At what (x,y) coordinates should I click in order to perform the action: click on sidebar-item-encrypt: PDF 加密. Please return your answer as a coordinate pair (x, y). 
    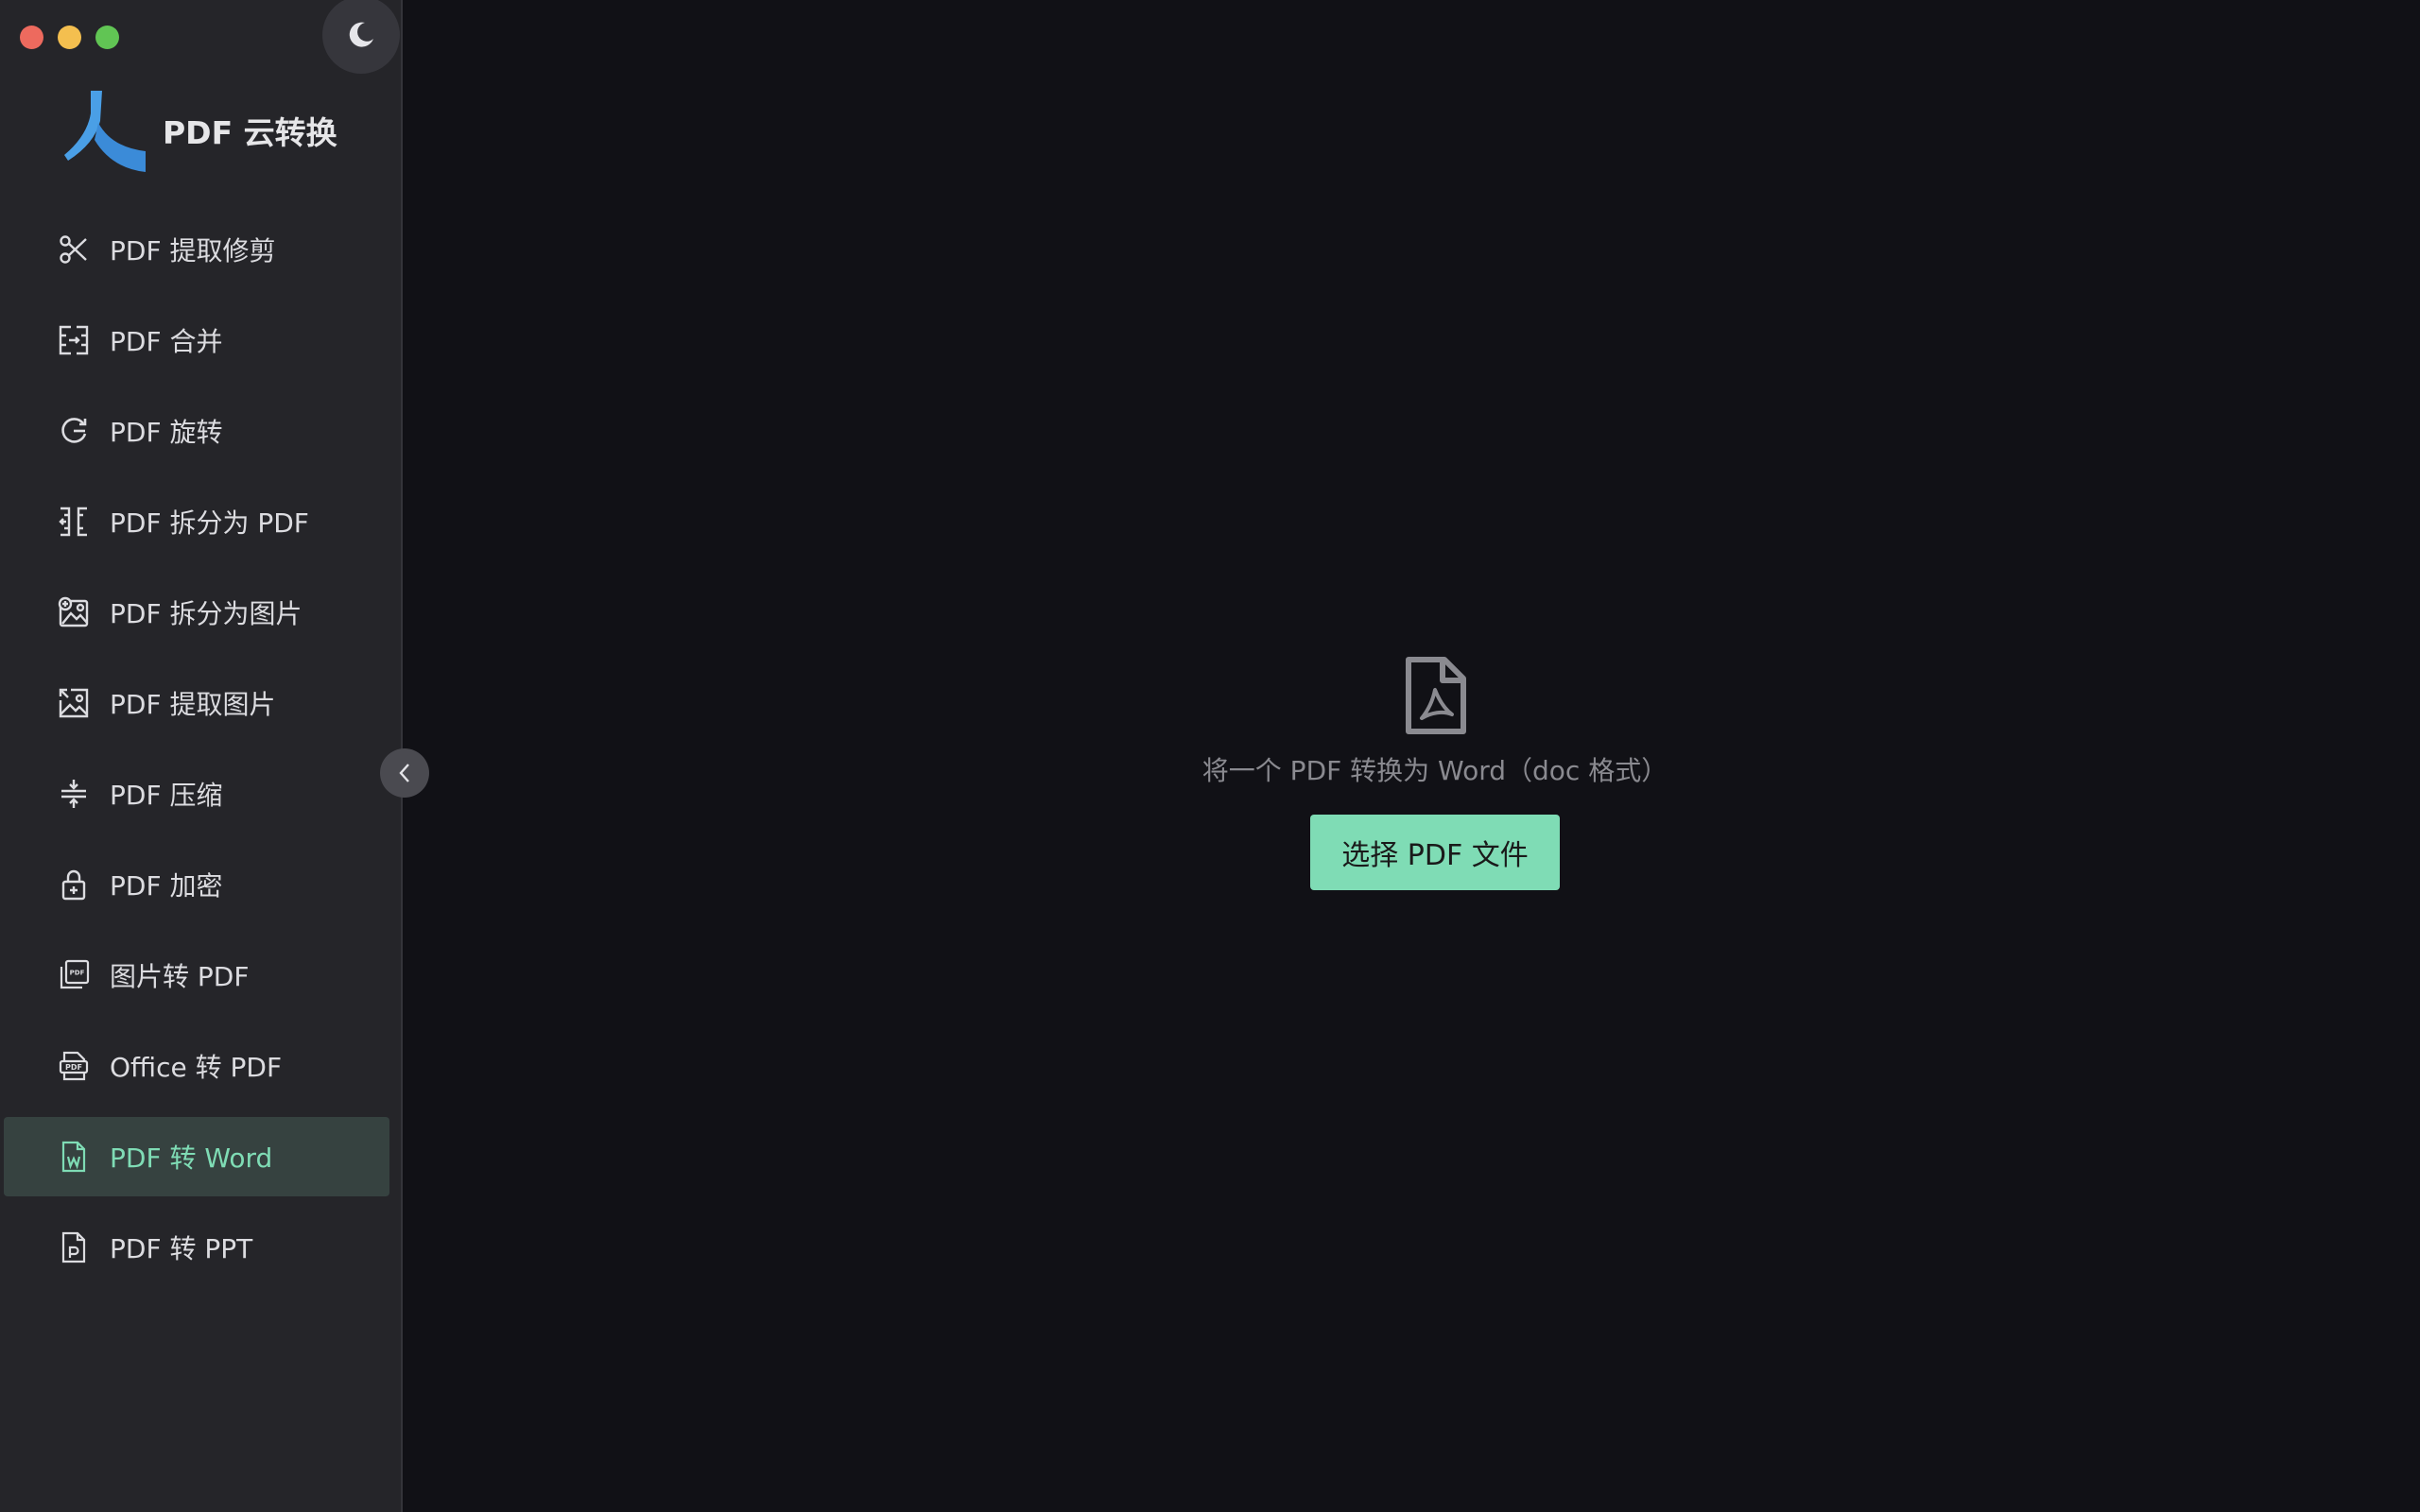
    Looking at the image, I should click on (196, 884).